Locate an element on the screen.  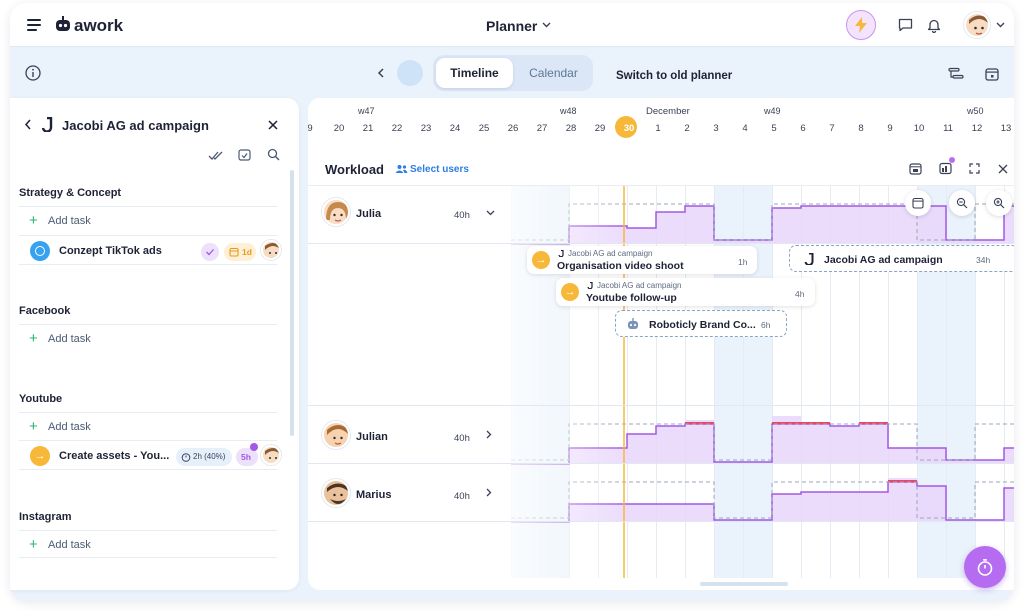
day-label: 28 is located at coordinates (571, 128).